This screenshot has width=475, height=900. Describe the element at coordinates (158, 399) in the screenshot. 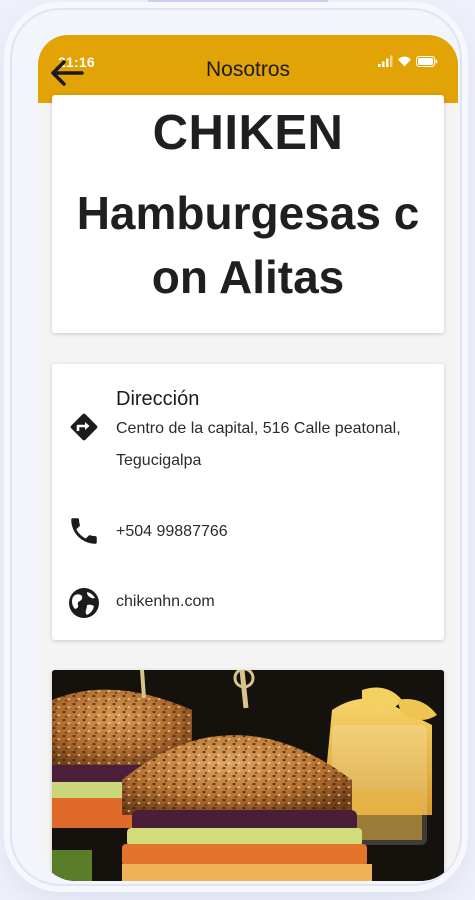

I see `address-title: Dirección` at that location.